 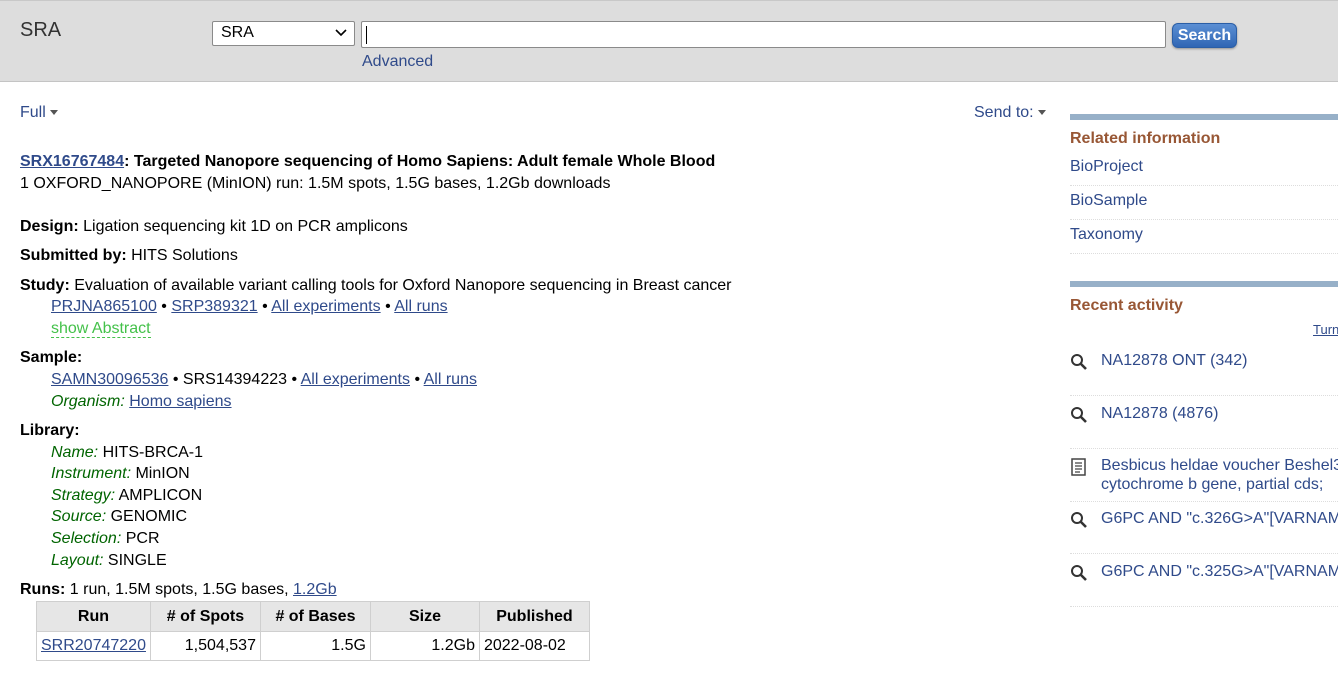 I want to click on experiment-accession-link: SRX16767484, so click(x=72, y=161).